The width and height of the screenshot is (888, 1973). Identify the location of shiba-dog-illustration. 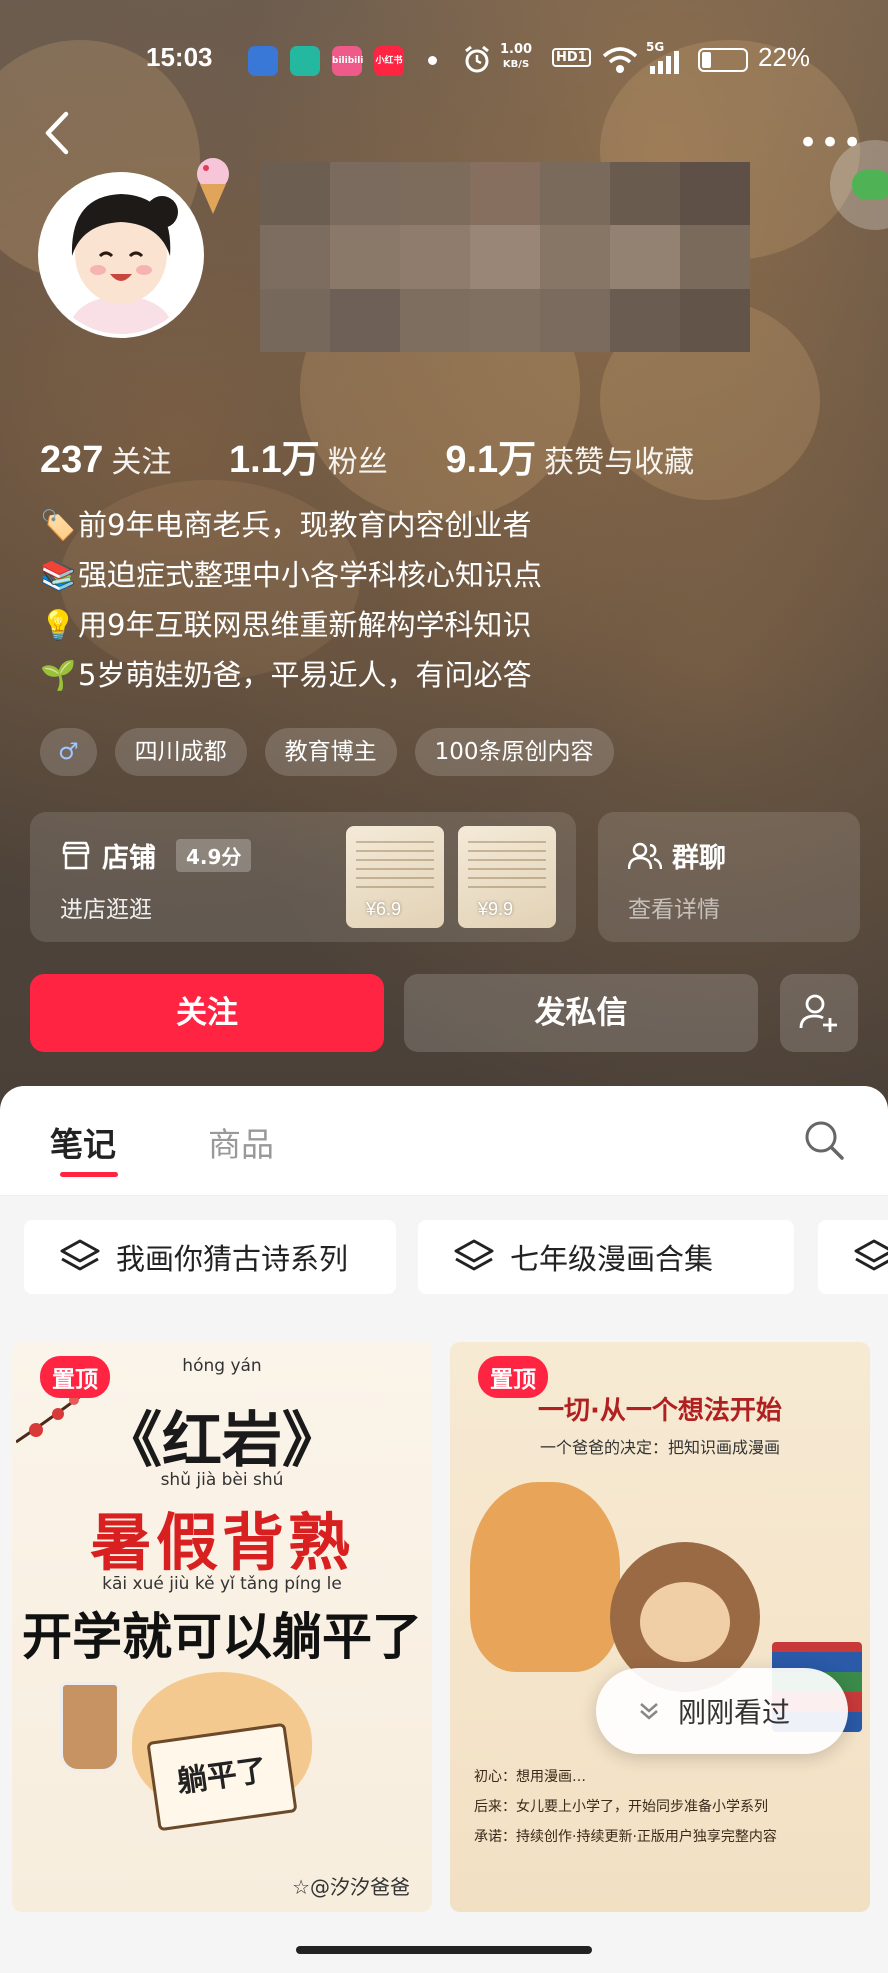
(545, 1577).